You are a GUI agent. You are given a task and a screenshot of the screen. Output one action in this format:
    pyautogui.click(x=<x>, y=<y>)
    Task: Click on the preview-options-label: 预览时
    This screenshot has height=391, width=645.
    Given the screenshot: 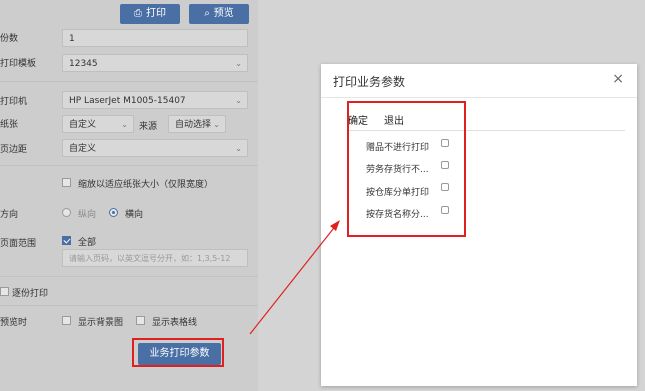 What is the action you would take?
    pyautogui.click(x=14, y=323)
    